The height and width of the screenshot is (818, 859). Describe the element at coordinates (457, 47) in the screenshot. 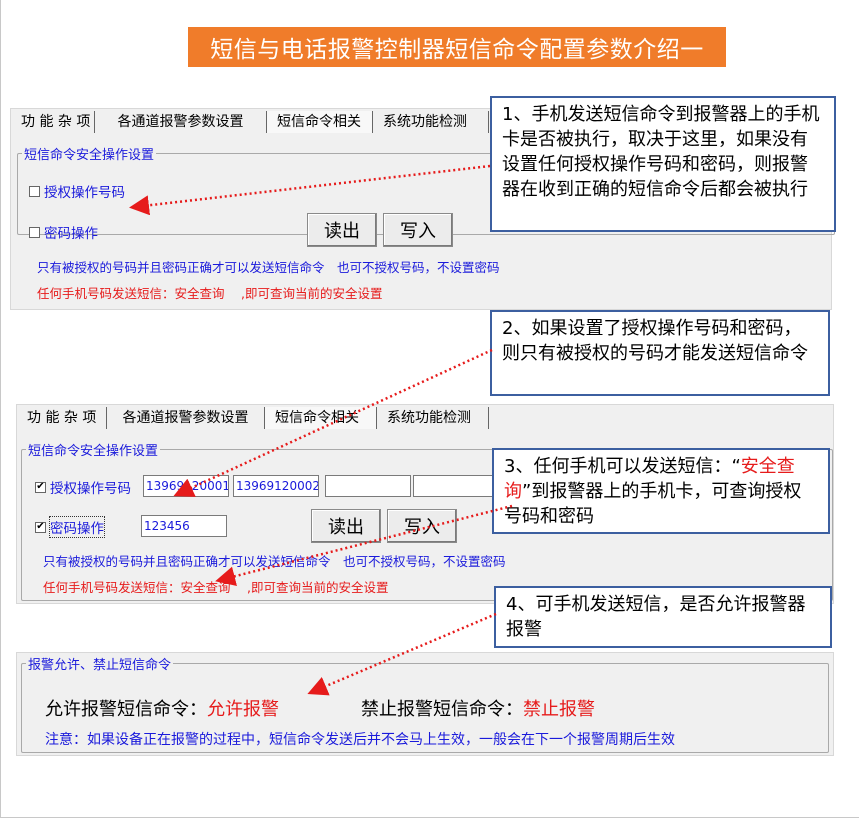

I see `page-title: 短信与电话报警控制器短信命令配置参数介绍一` at that location.